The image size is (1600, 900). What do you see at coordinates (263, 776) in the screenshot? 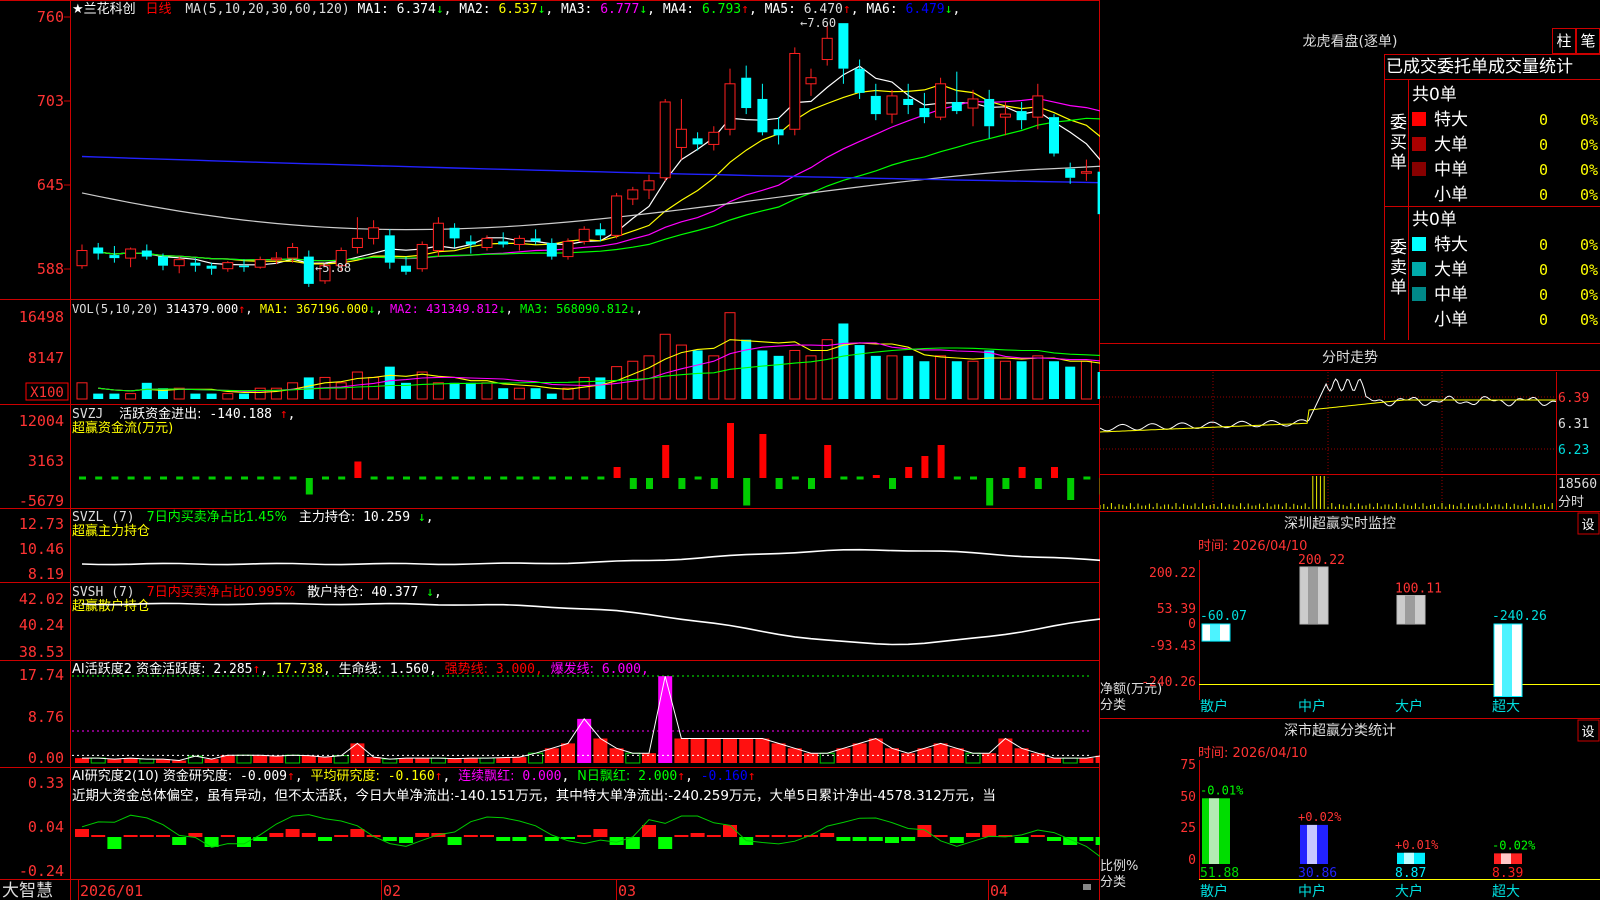
I see `ai2-v1: -0.009` at bounding box center [263, 776].